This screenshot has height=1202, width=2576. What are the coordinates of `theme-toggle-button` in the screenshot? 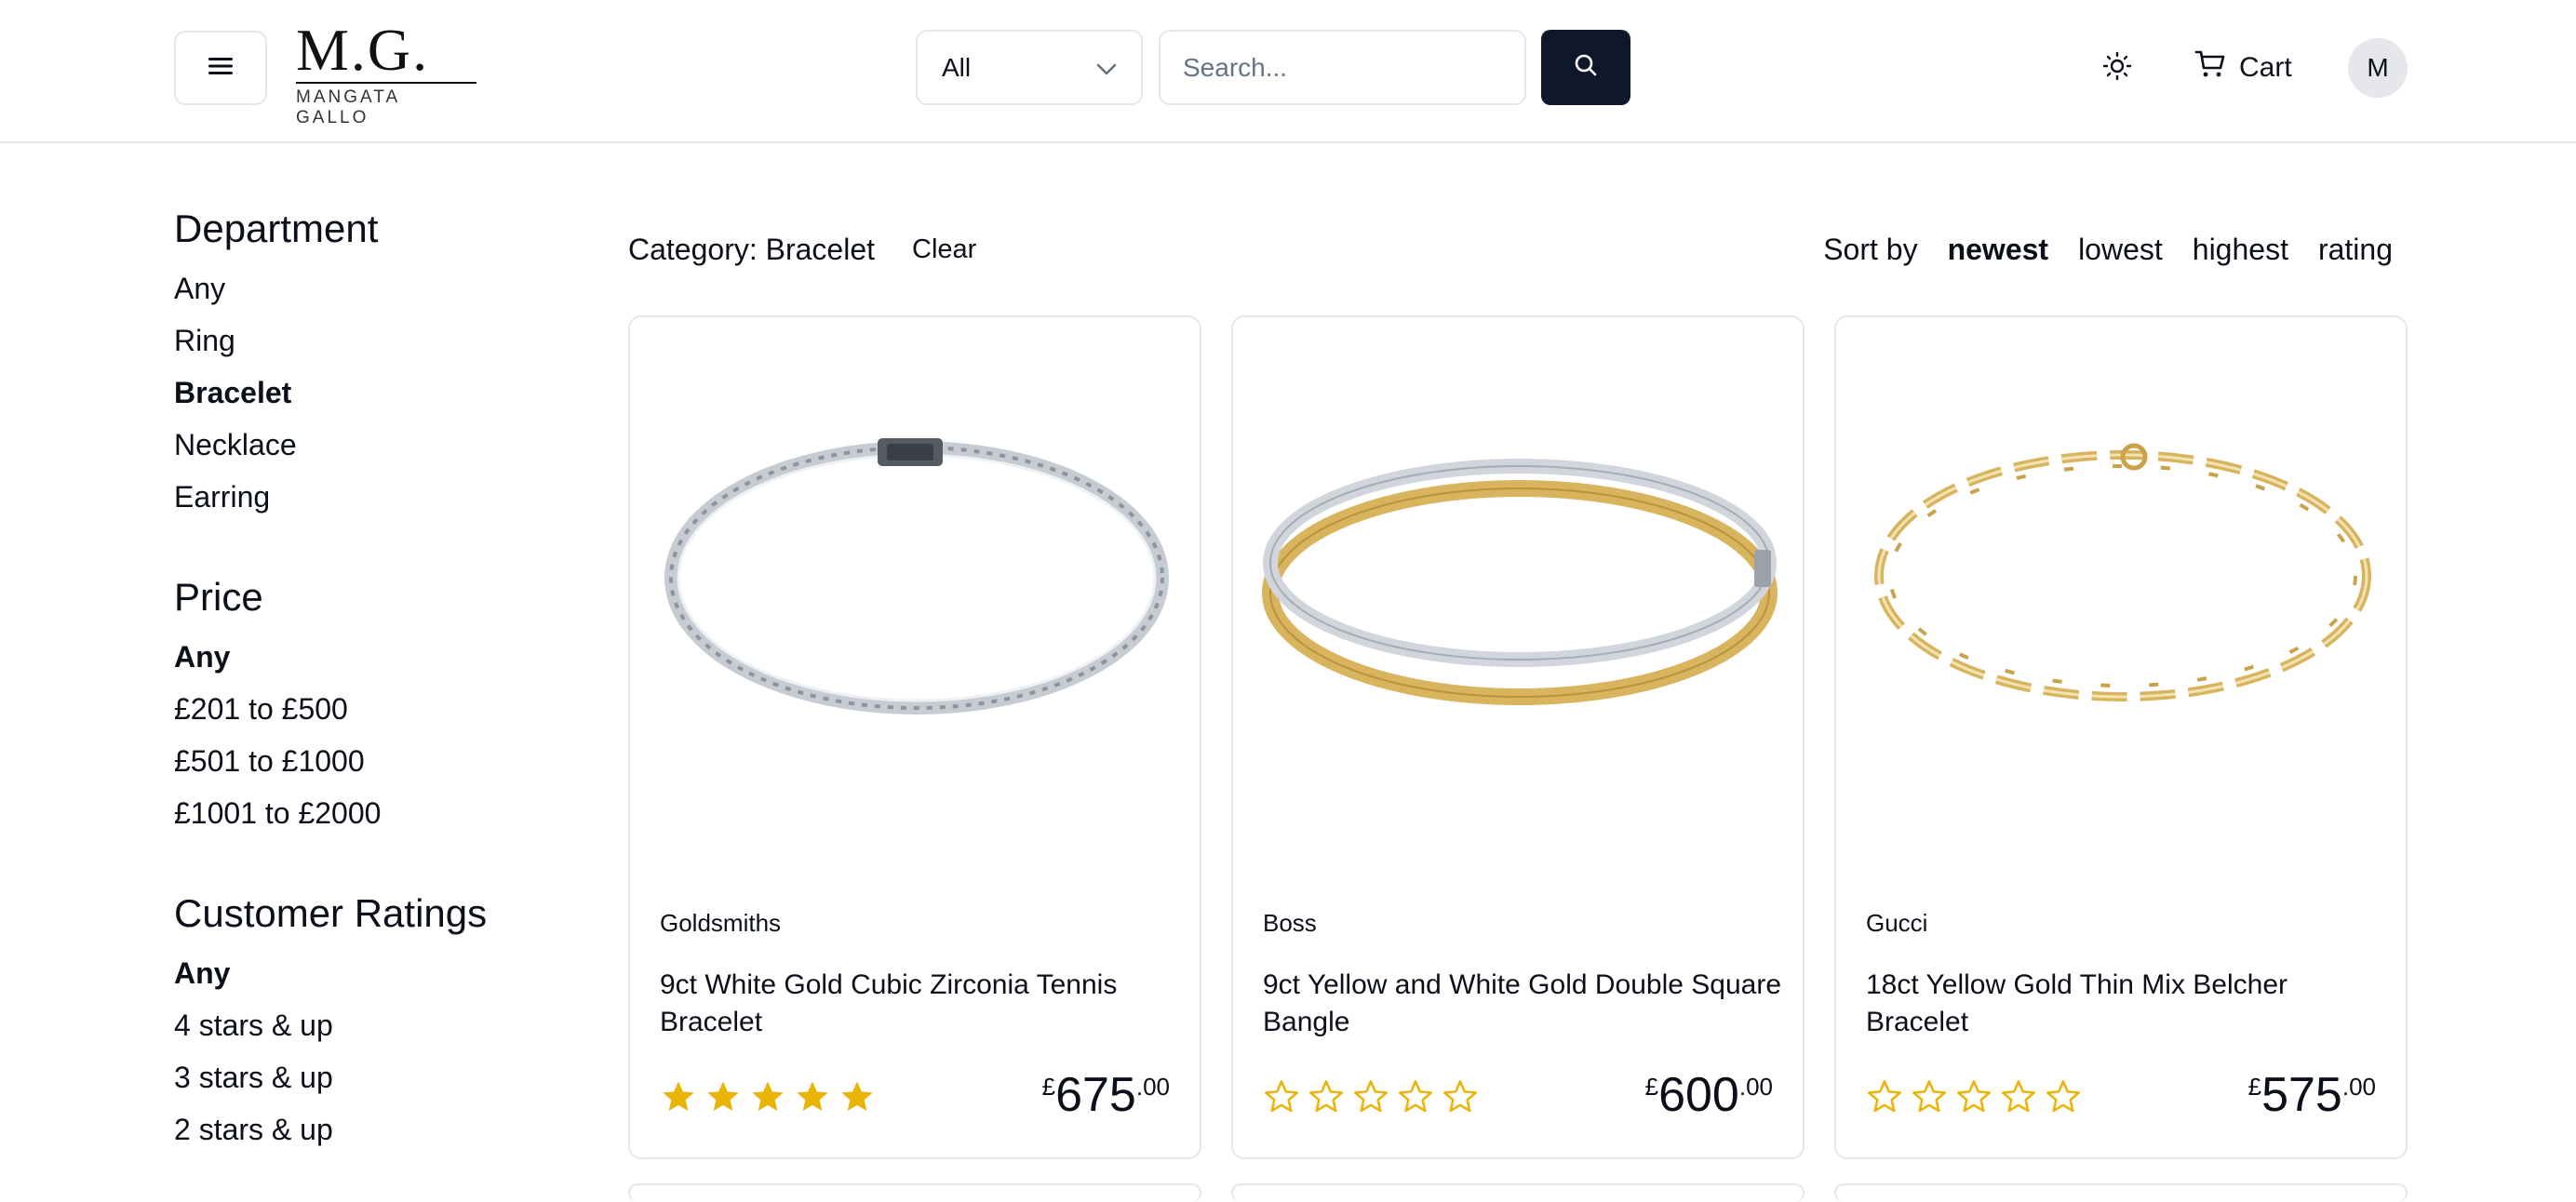 It's located at (2117, 68).